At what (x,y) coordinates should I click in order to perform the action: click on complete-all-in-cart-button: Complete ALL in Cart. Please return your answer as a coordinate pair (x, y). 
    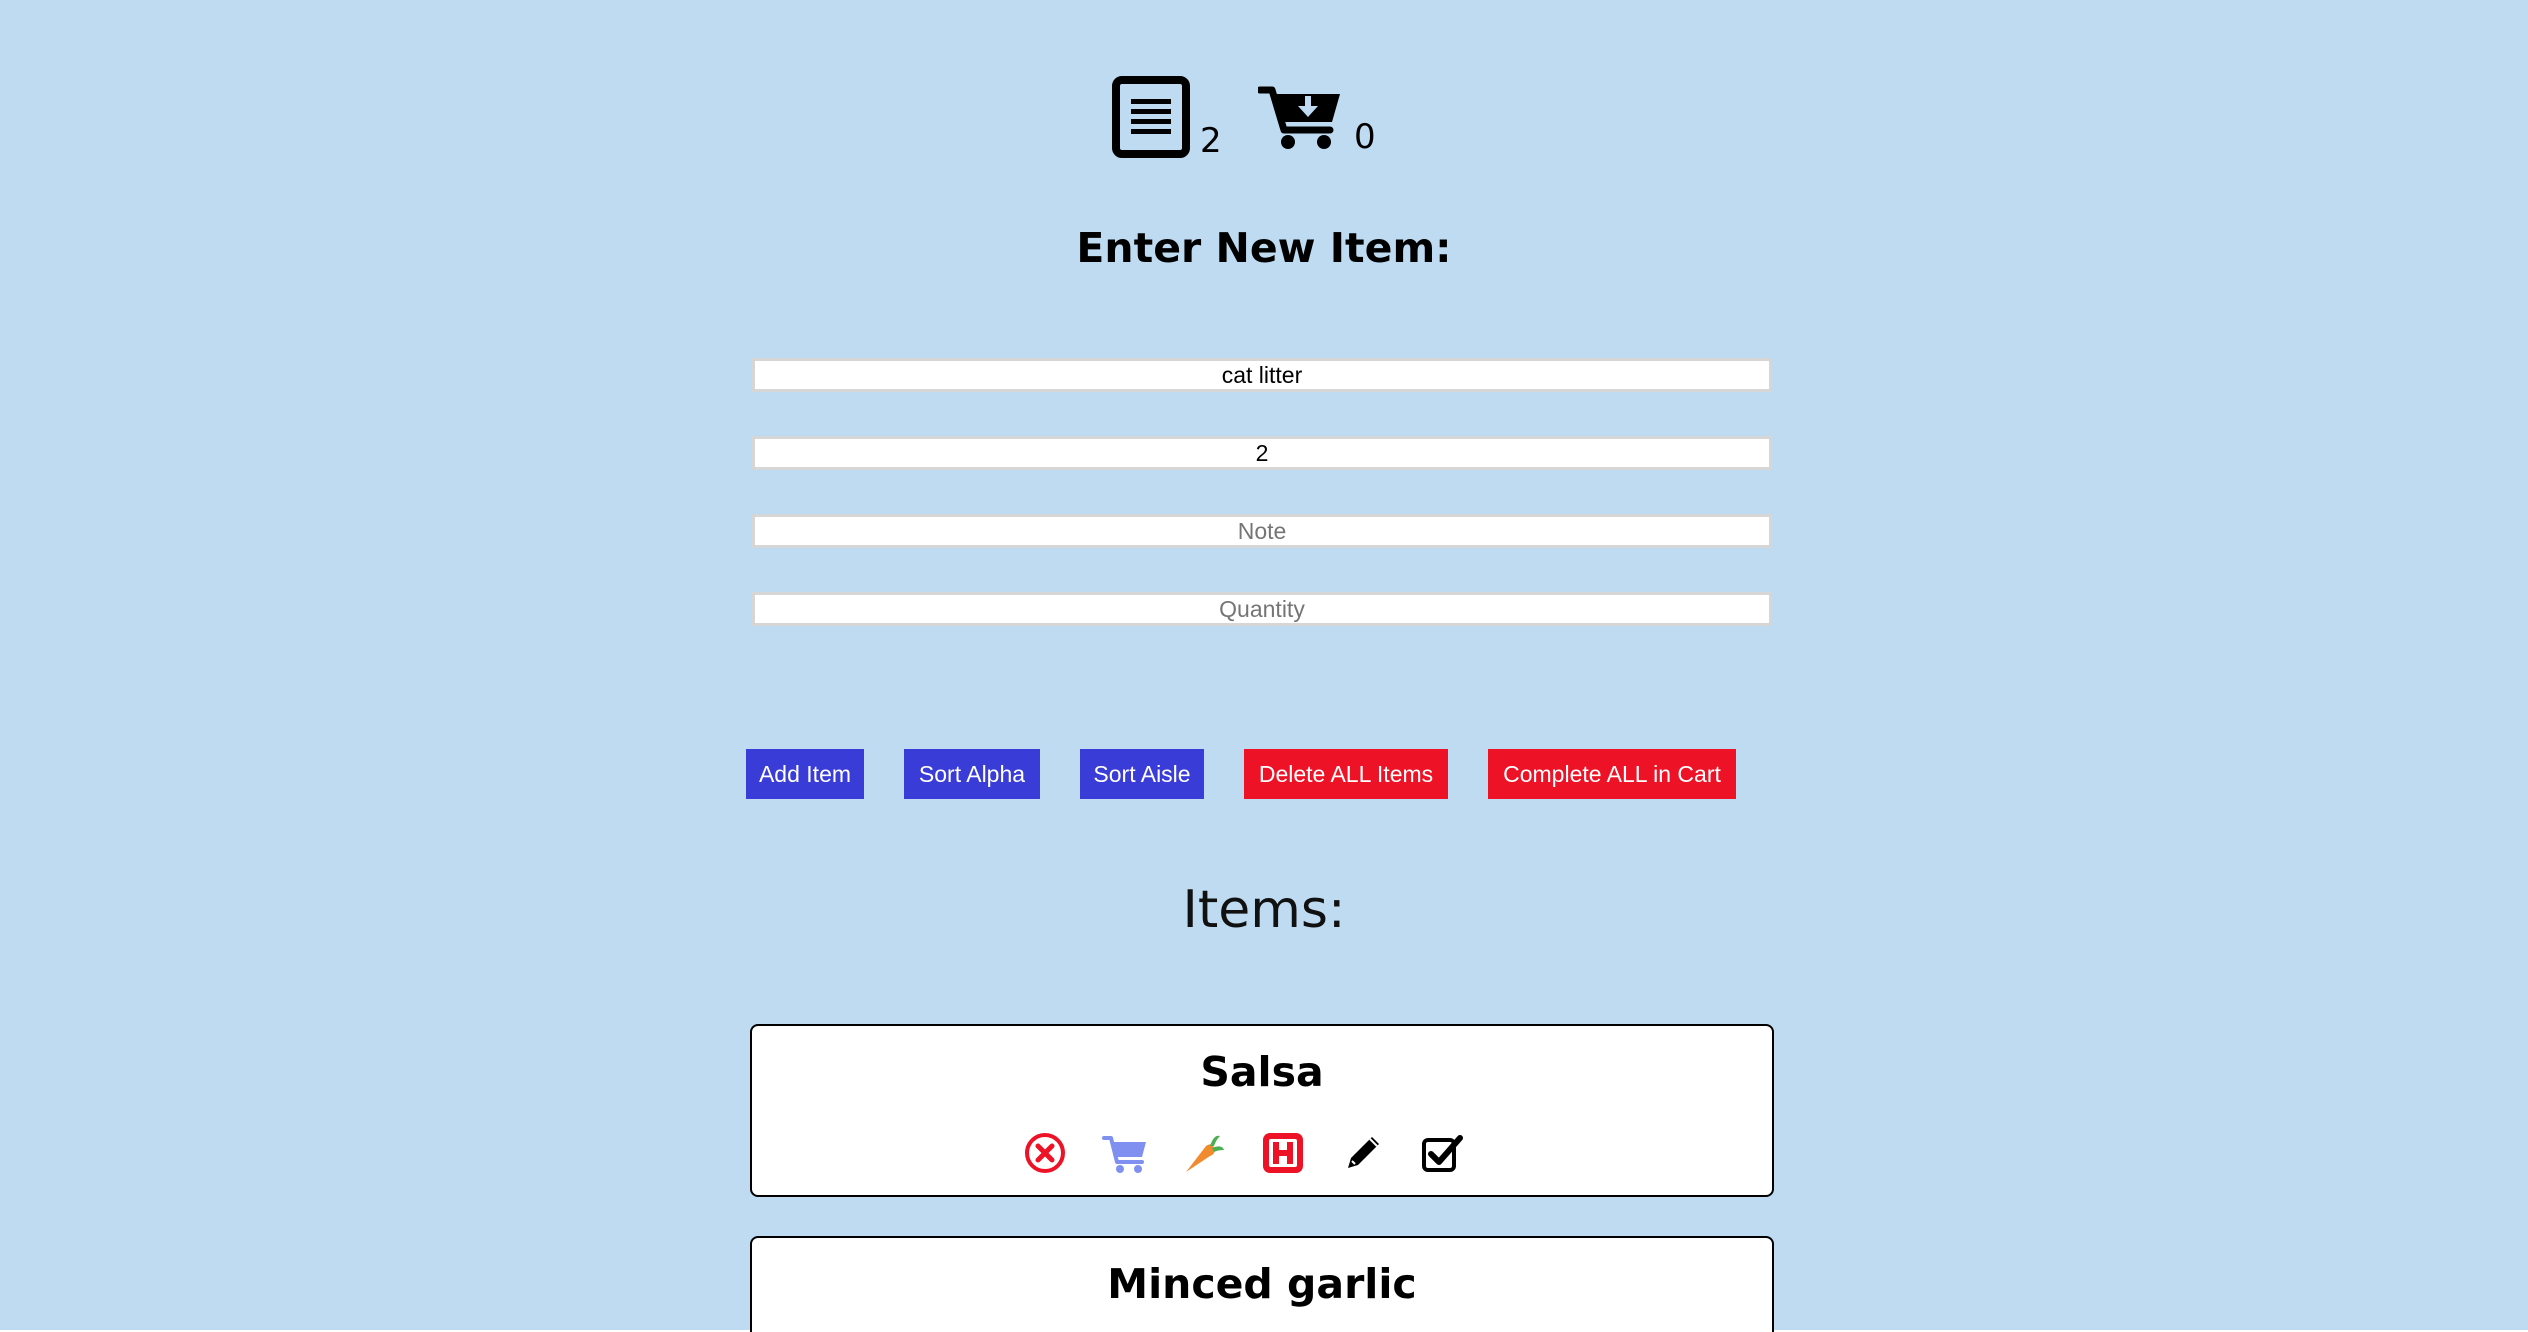
    Looking at the image, I should click on (1612, 774).